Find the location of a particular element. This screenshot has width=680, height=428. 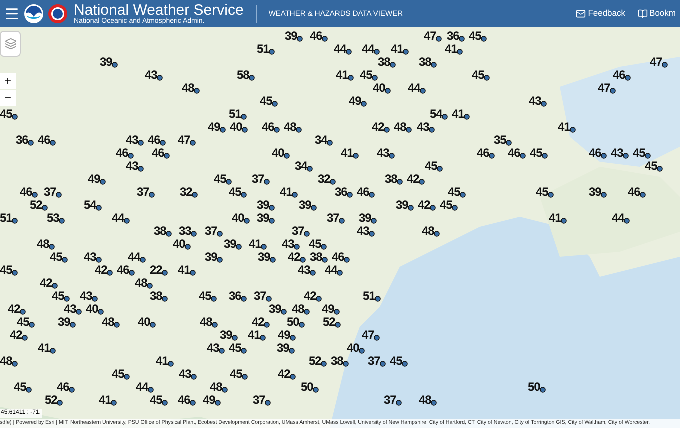

bookmark-link: Bookm is located at coordinates (657, 13).